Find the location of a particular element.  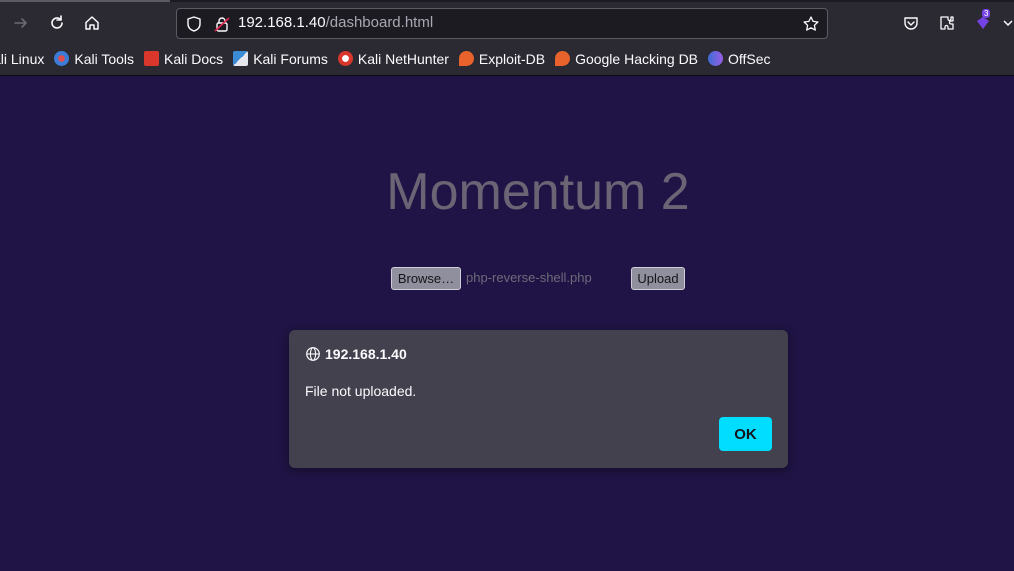

bookmark-offsec: OffSec is located at coordinates (739, 59).